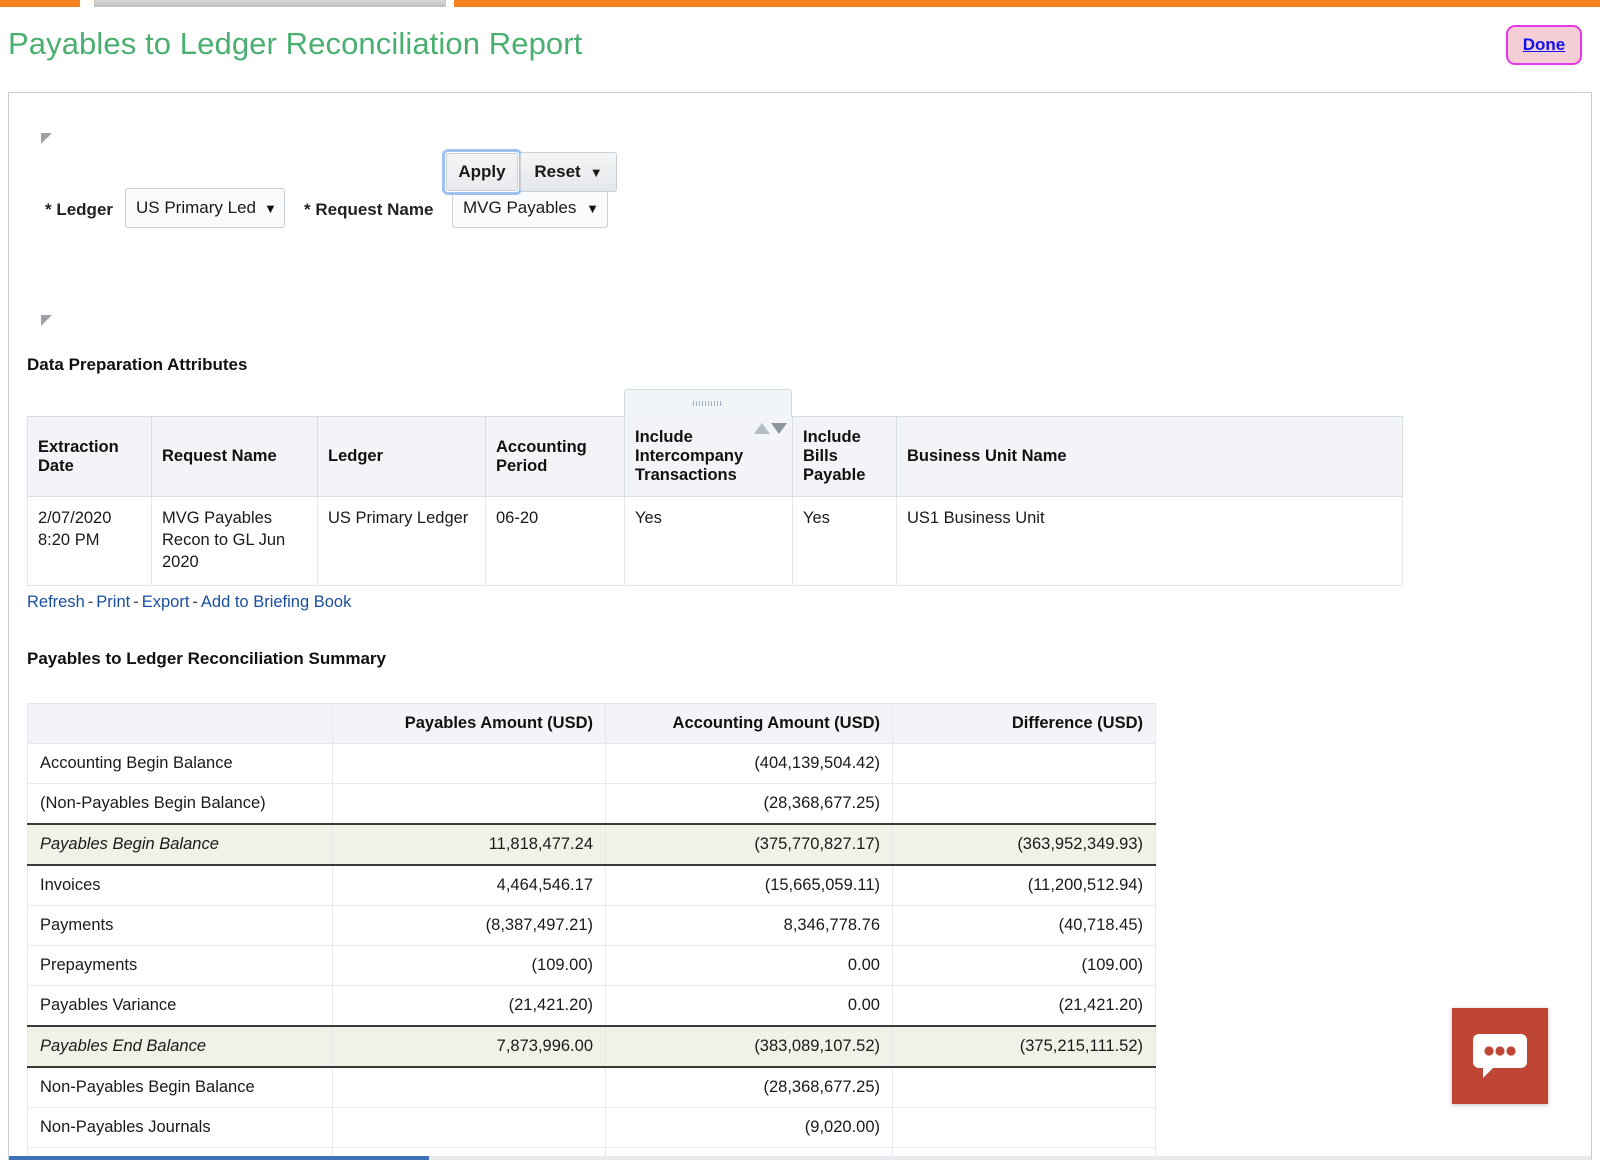 This screenshot has height=1160, width=1600. What do you see at coordinates (469, 965) in the screenshot?
I see `summary-cell-payables-amount: (109.00)` at bounding box center [469, 965].